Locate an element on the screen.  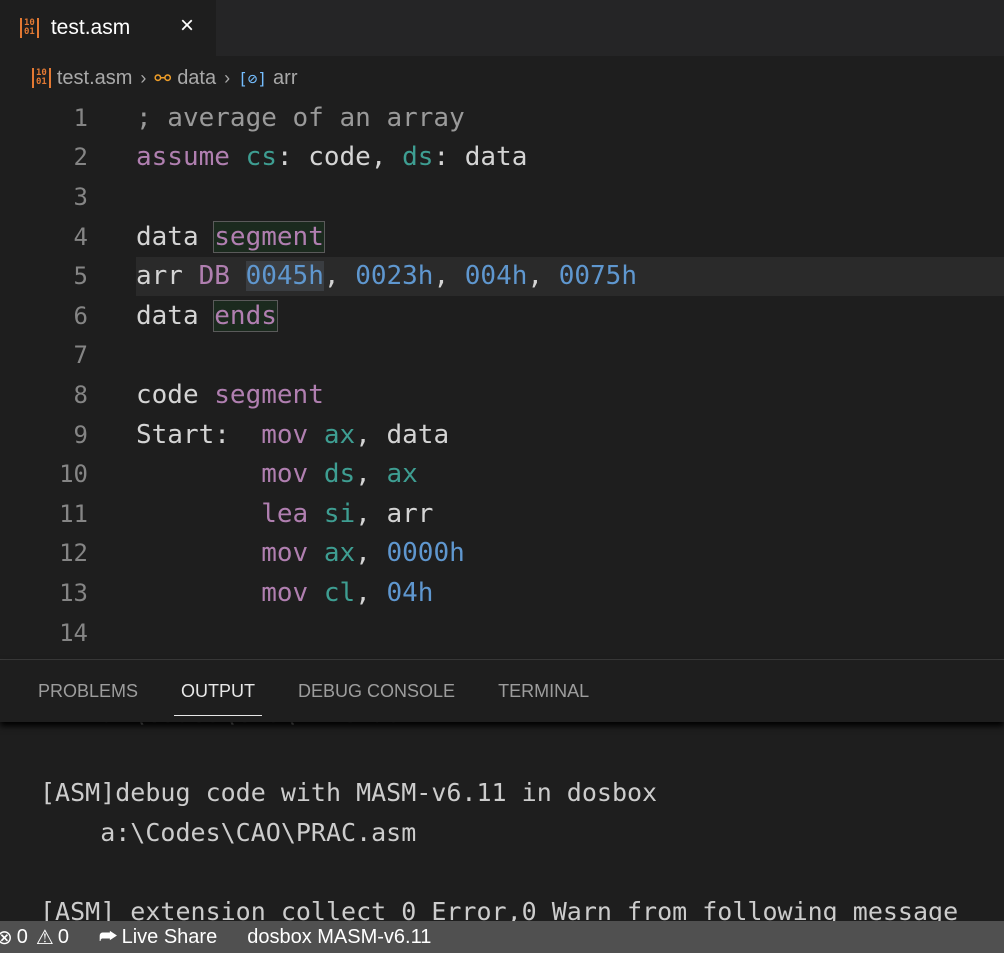
warning-icon: ⚠ is located at coordinates (44, 937).